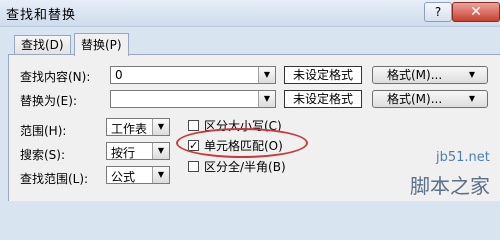 This screenshot has height=240, width=500. Describe the element at coordinates (43, 131) in the screenshot. I see `within-label: 范围(H):` at that location.